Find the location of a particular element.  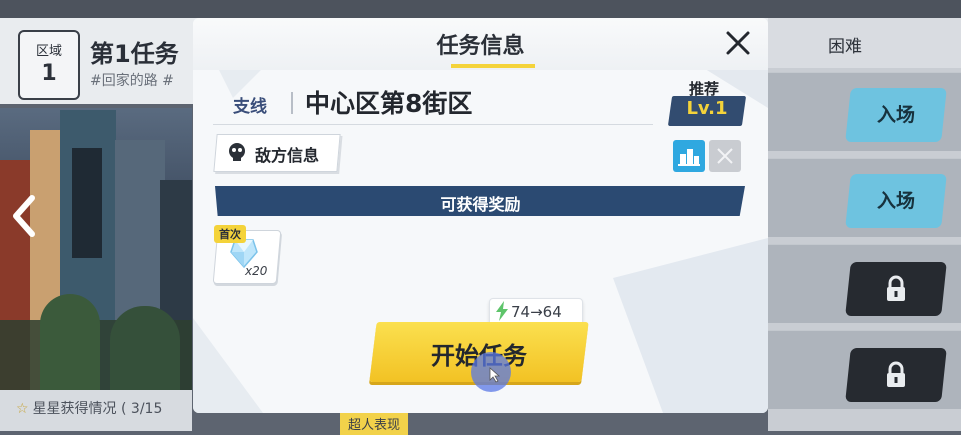

bottom-hint: 超人表现 is located at coordinates (374, 423).